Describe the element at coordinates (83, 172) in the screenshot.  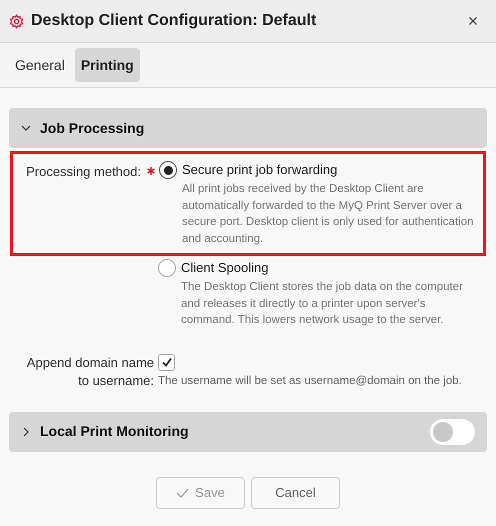
I see `field-label: Processing method:` at that location.